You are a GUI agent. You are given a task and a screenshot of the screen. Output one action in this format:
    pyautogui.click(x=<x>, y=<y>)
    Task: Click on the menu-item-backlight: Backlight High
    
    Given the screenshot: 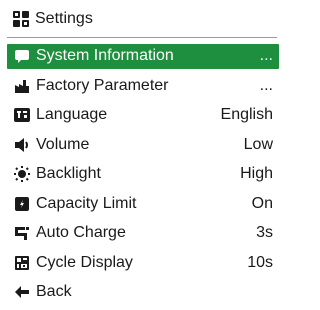 What is the action you would take?
    pyautogui.click(x=143, y=174)
    